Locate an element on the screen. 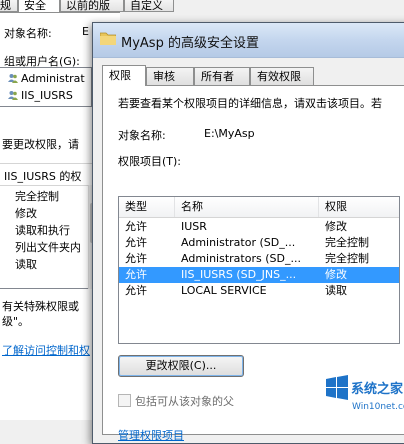  list-item: IIS_IUSRS is located at coordinates (40, 95).